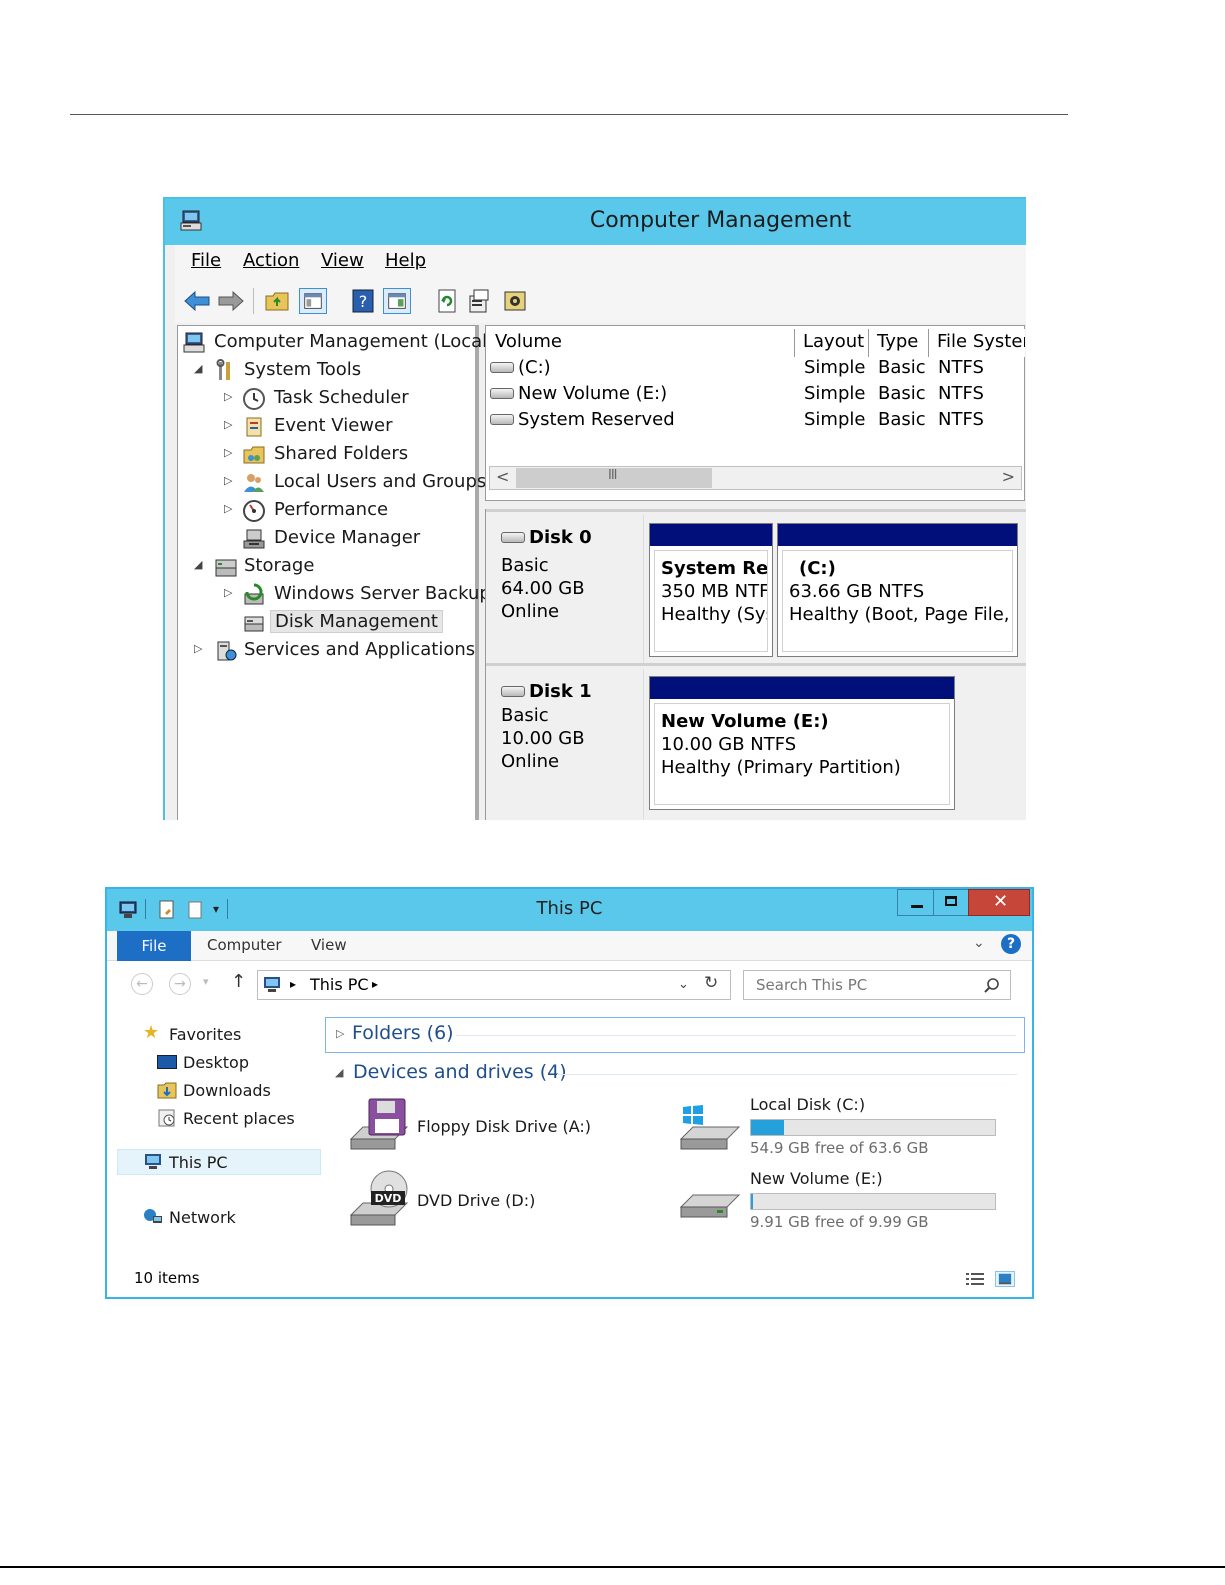 The height and width of the screenshot is (1585, 1225). Describe the element at coordinates (254, 483) in the screenshot. I see `users-icon` at that location.